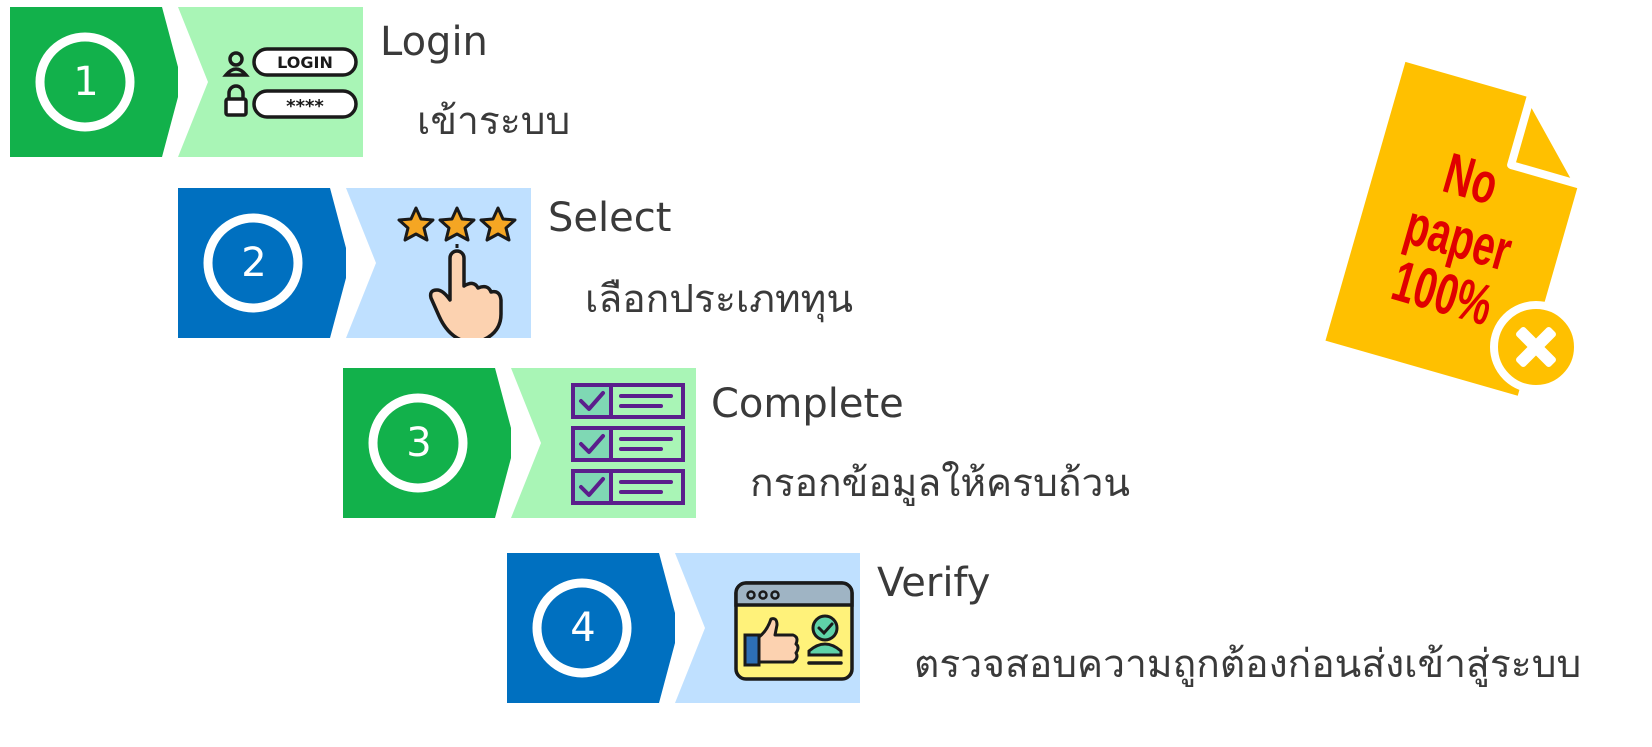 The width and height of the screenshot is (1652, 747). Describe the element at coordinates (270, 82) in the screenshot. I see `login-form-icon: LOGIN ****` at that location.